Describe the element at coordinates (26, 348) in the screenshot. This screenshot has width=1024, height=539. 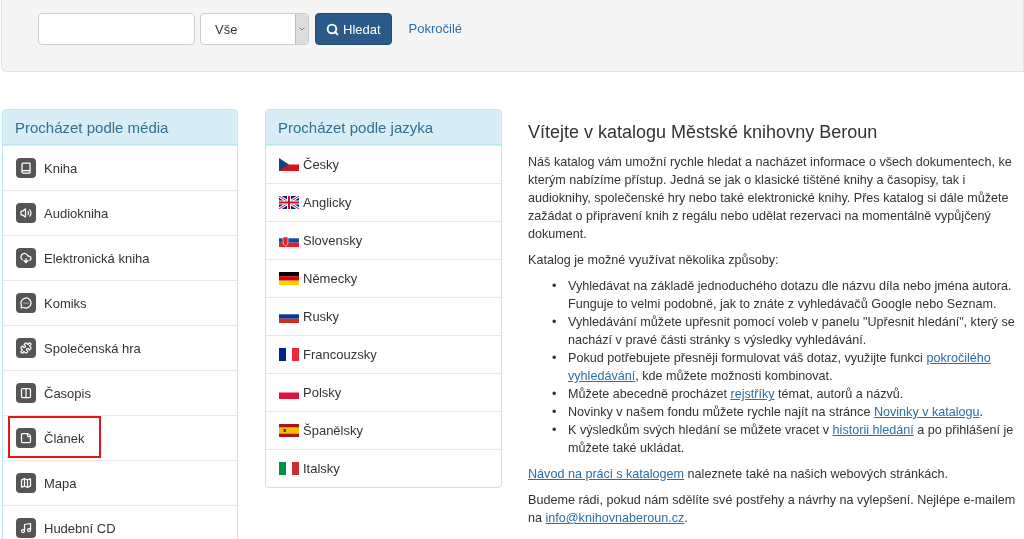
I see `puzzle-icon` at that location.